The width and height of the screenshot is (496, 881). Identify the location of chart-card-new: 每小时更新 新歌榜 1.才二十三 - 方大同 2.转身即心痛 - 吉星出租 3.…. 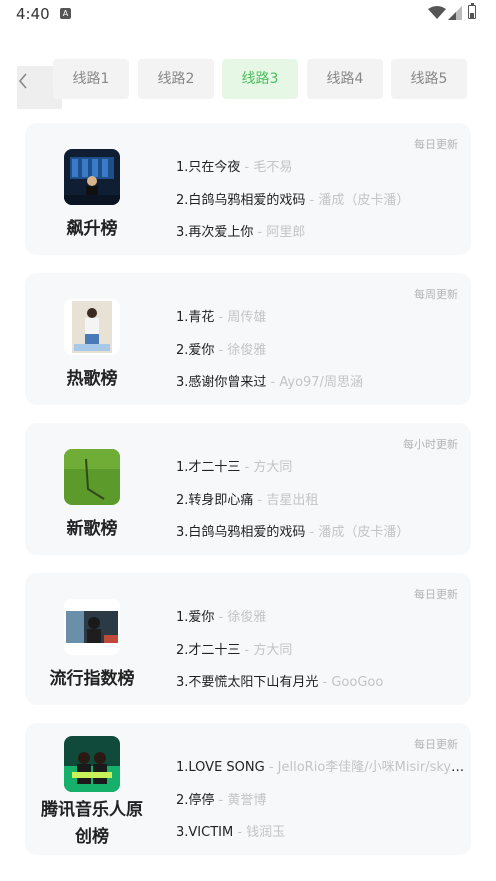
(248, 489).